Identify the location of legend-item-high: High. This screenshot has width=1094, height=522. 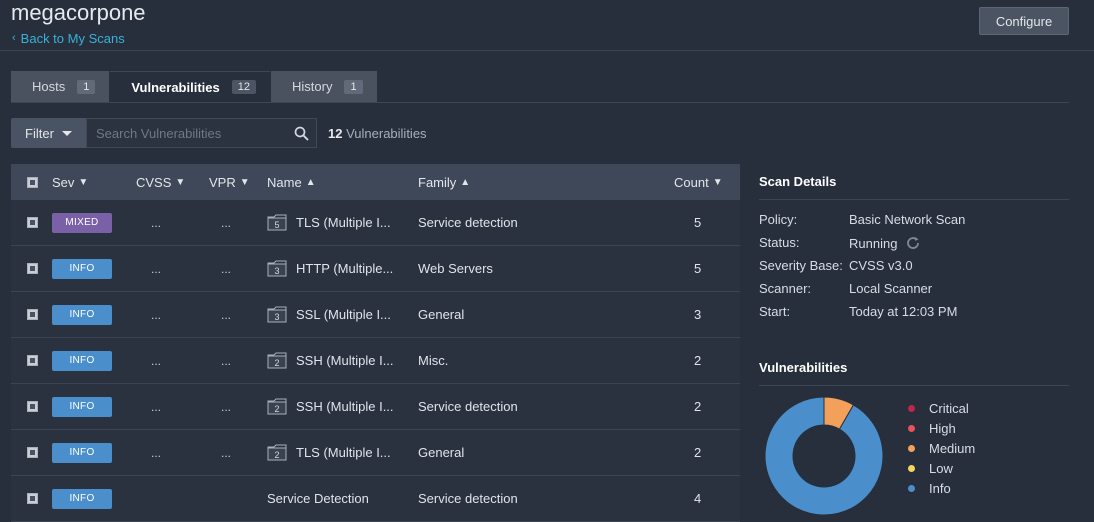
(941, 428).